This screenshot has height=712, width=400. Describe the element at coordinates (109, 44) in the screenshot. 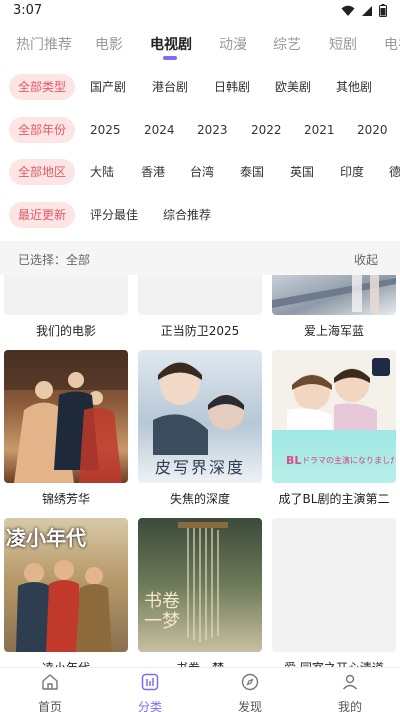

I see `tab-movie: 电影` at that location.